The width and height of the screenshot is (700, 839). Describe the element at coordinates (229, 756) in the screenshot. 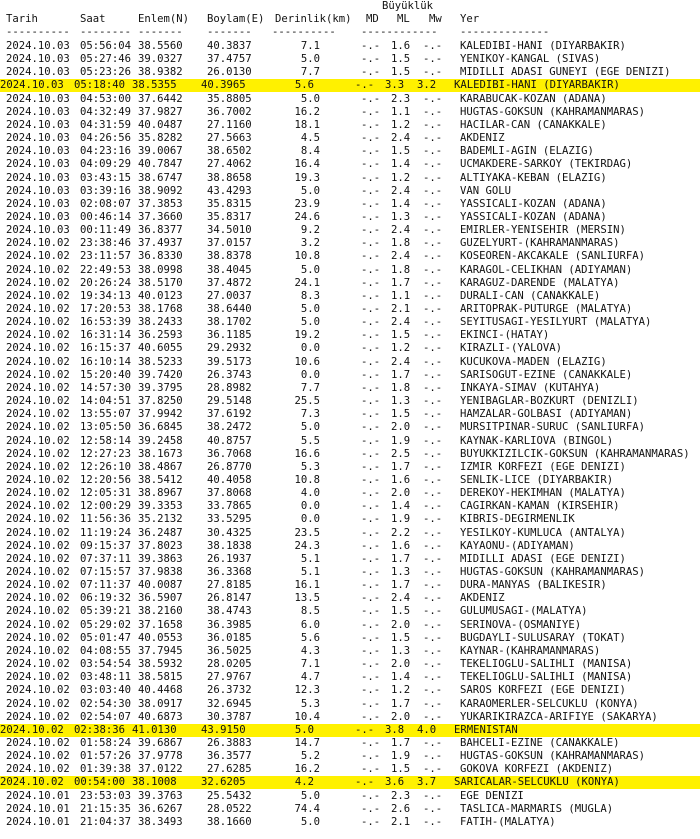

I see `event-longitude: 36.3577` at that location.